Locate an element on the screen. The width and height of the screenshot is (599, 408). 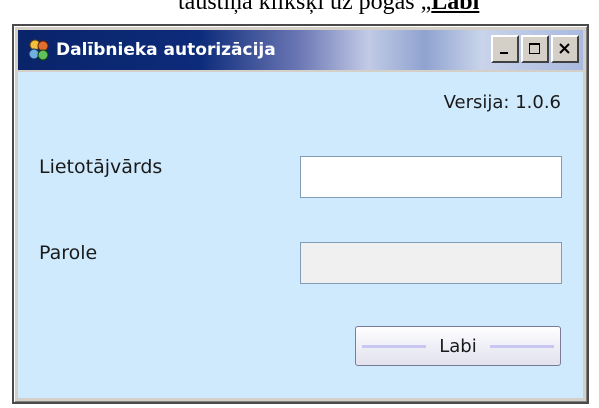
title-bar: Dalībnieka autorizācija is located at coordinates (300, 50).